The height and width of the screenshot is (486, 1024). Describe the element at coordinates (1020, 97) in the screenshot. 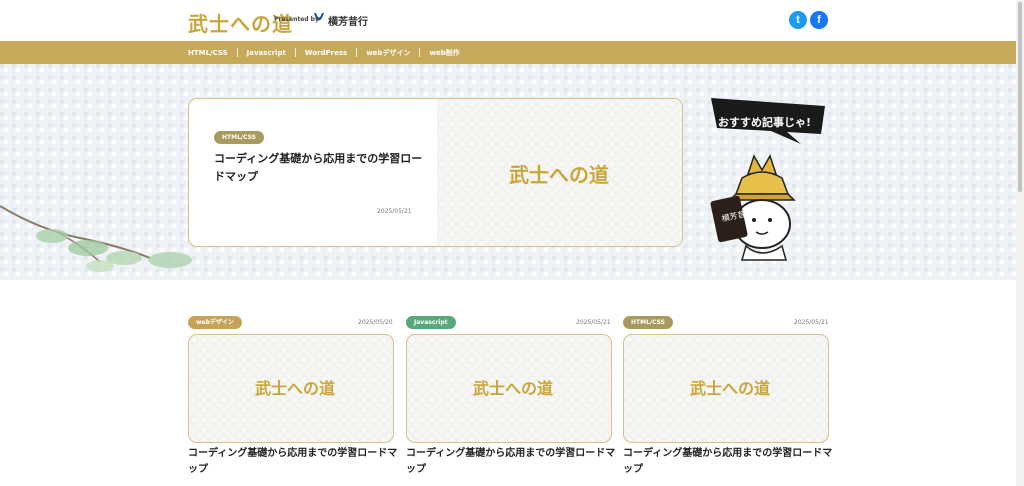

I see `scrollbar-thumb` at that location.